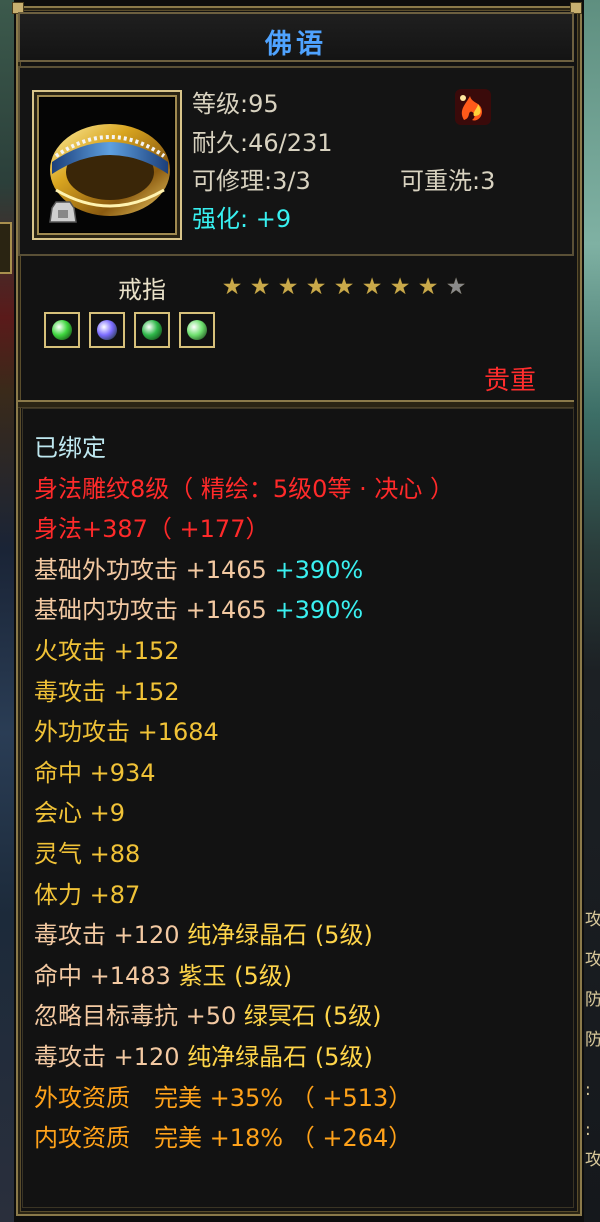  What do you see at coordinates (296, 404) in the screenshot?
I see `section-divider` at bounding box center [296, 404].